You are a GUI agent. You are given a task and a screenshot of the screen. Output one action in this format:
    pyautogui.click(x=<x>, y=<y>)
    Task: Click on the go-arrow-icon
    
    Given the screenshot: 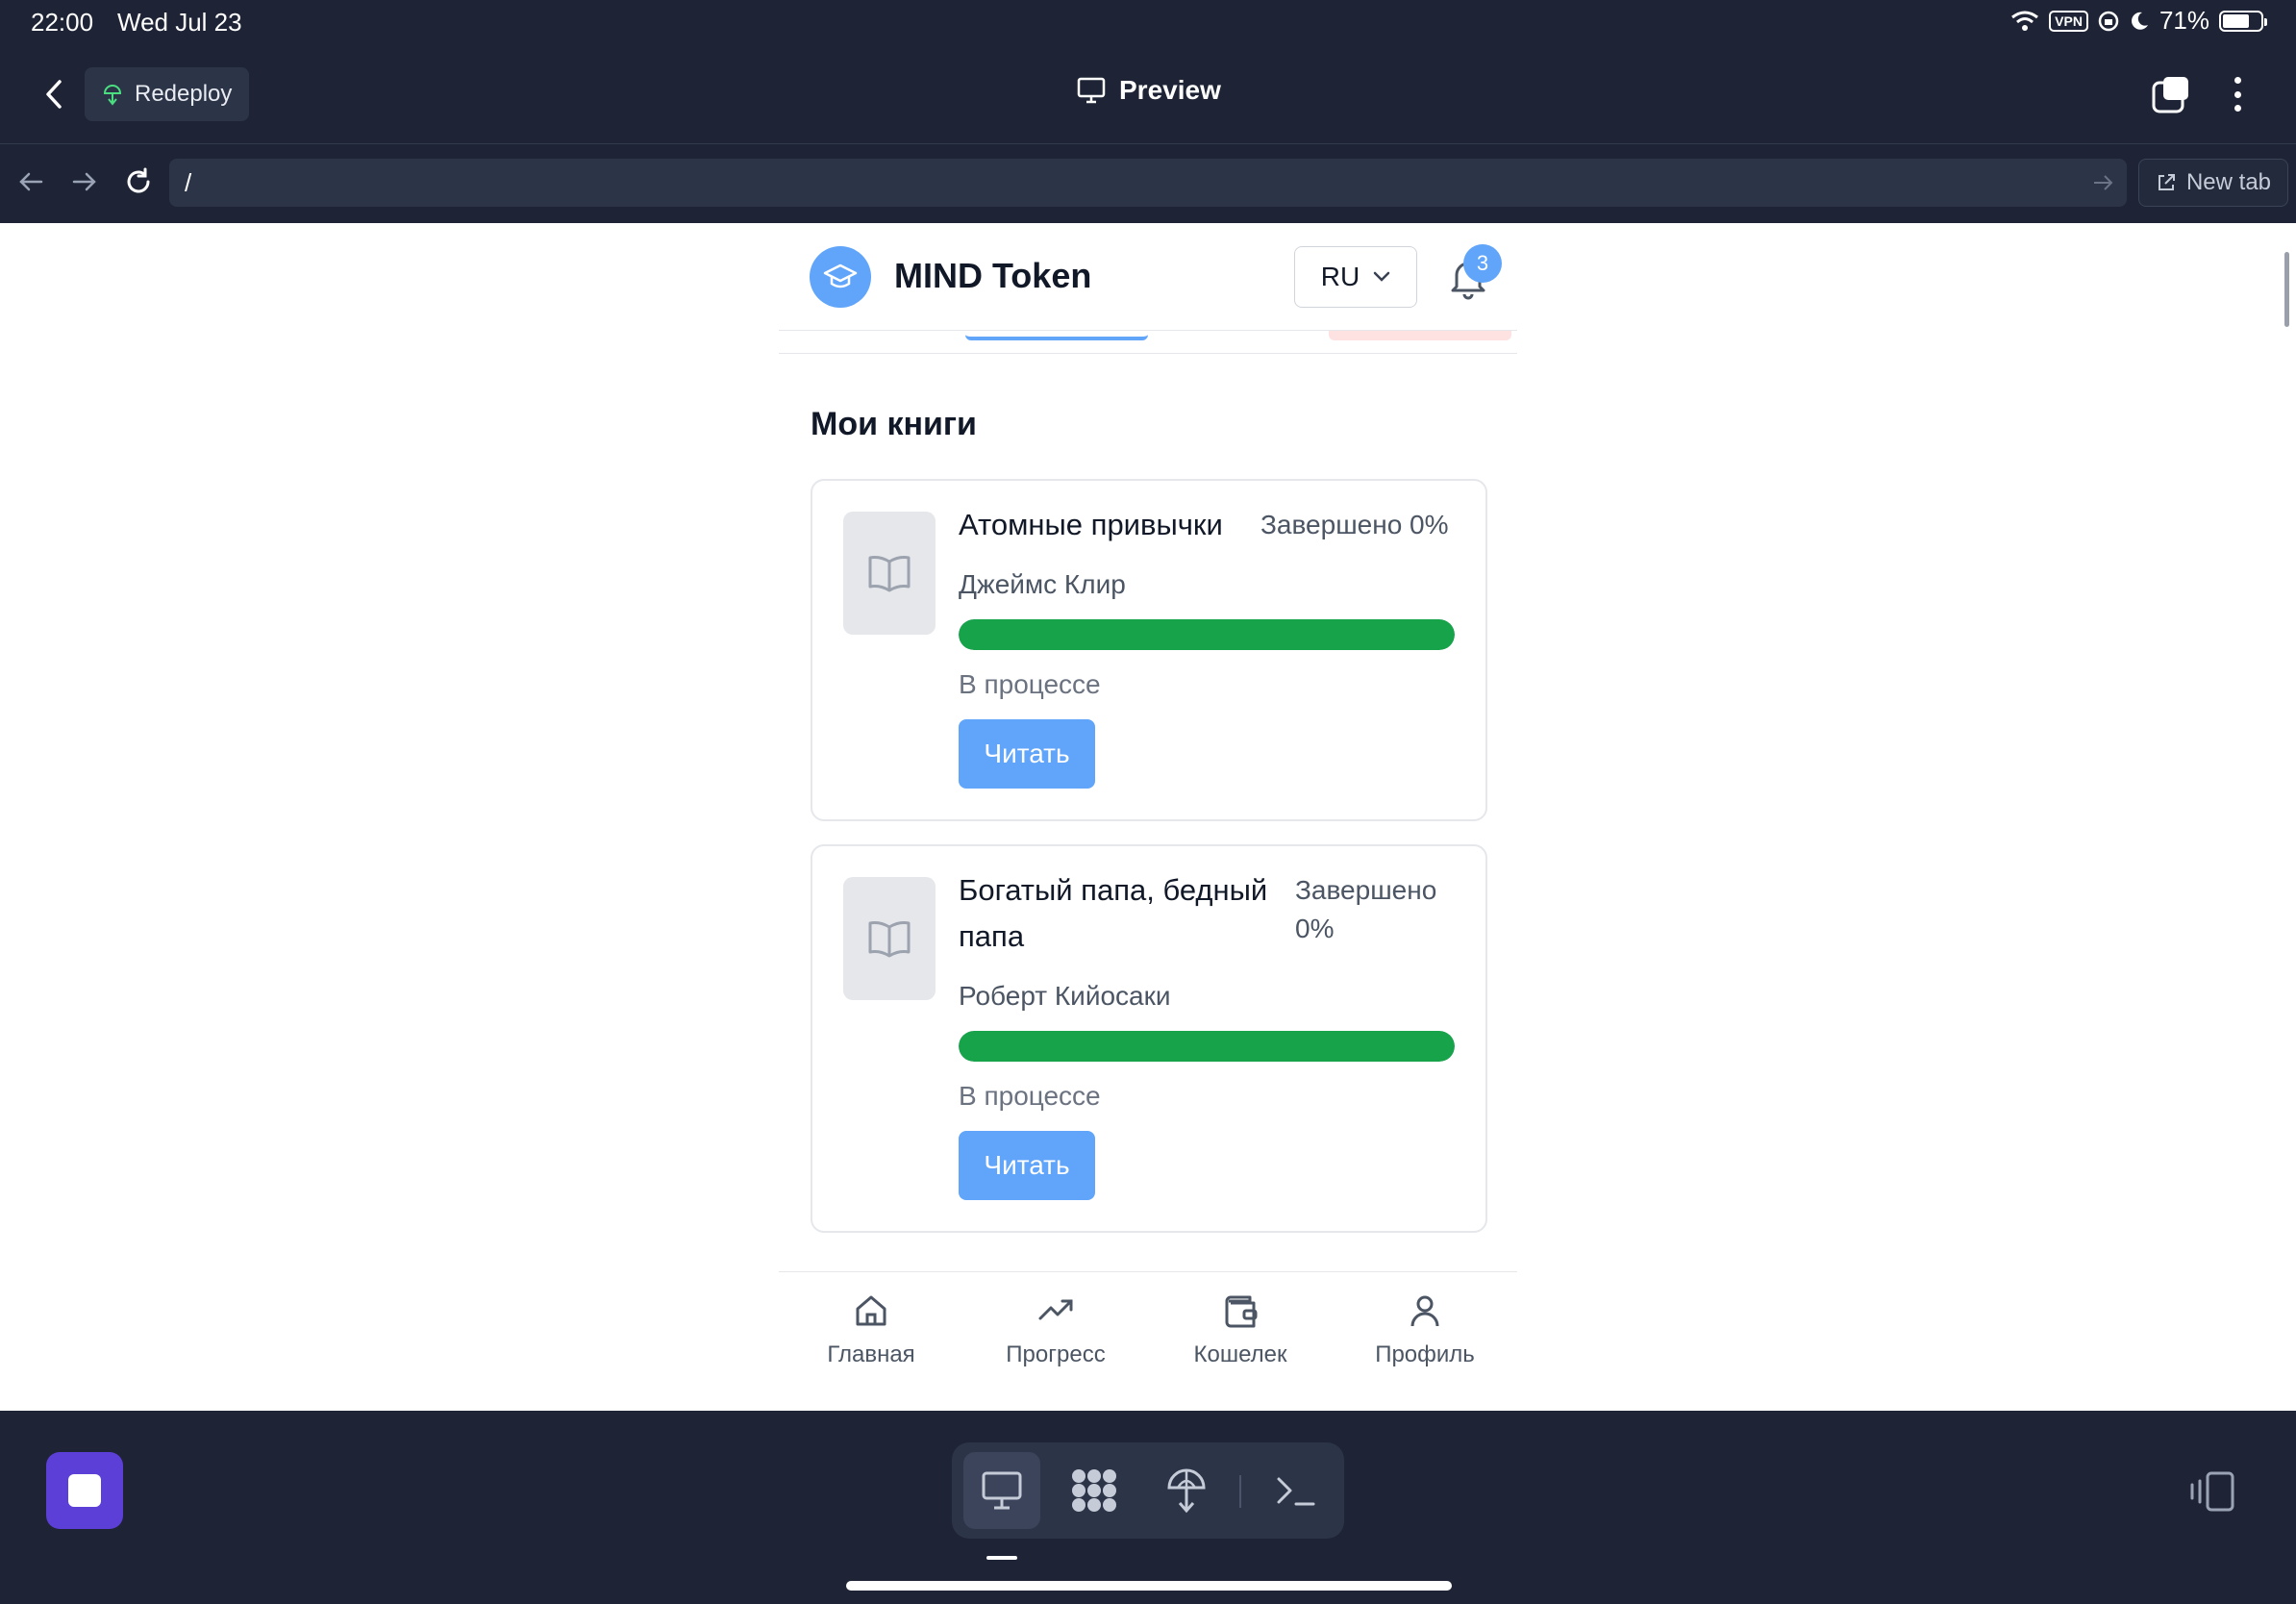 What is the action you would take?
    pyautogui.click(x=2102, y=182)
    